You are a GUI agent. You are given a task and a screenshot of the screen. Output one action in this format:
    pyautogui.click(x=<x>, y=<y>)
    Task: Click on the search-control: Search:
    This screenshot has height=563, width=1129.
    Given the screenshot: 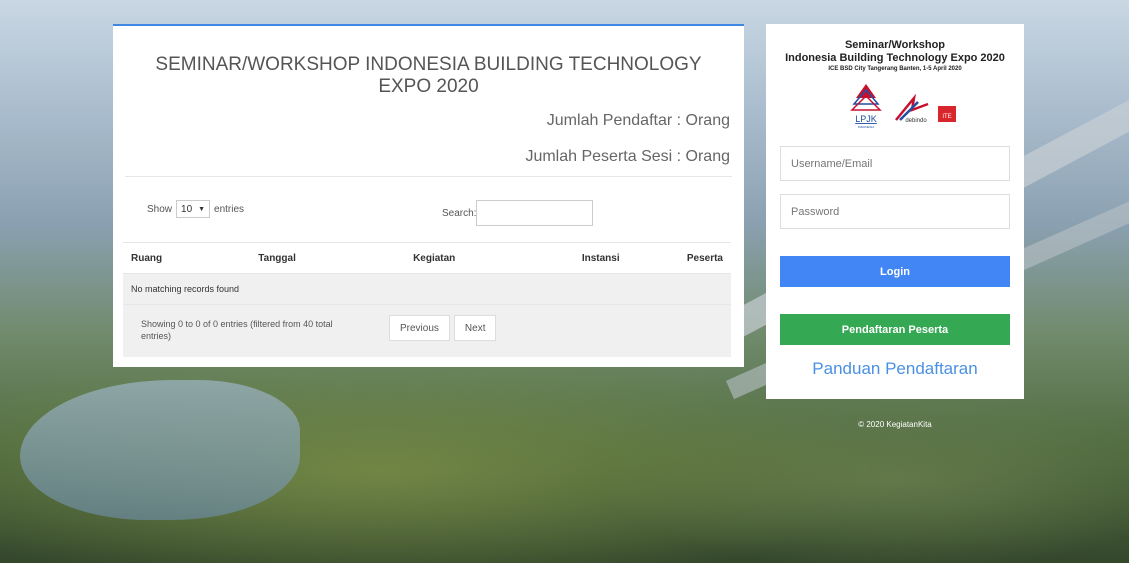 What is the action you would take?
    pyautogui.click(x=518, y=213)
    